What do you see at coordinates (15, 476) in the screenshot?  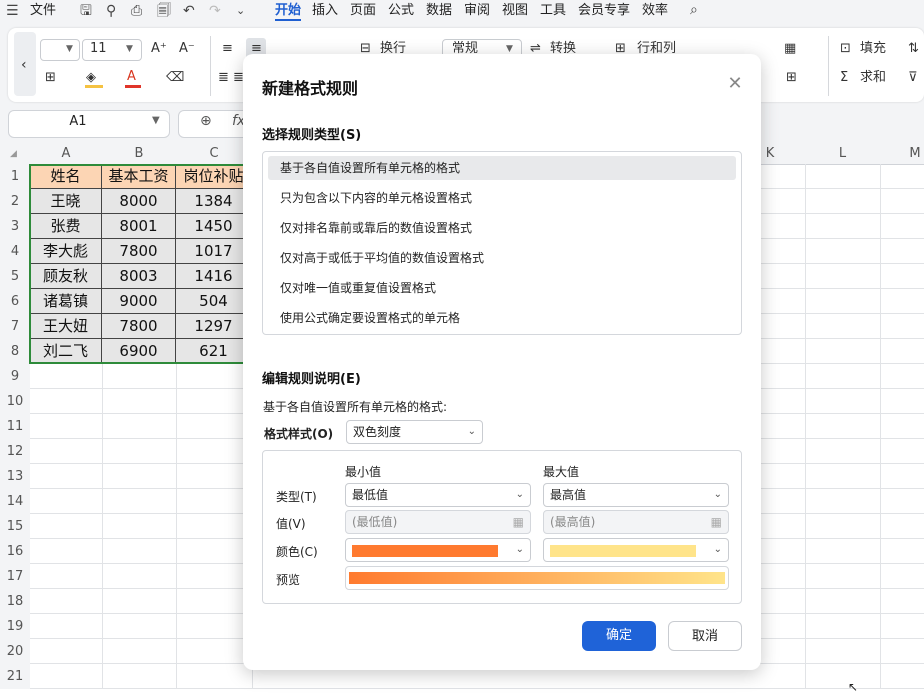 I see `row-header: 13` at bounding box center [15, 476].